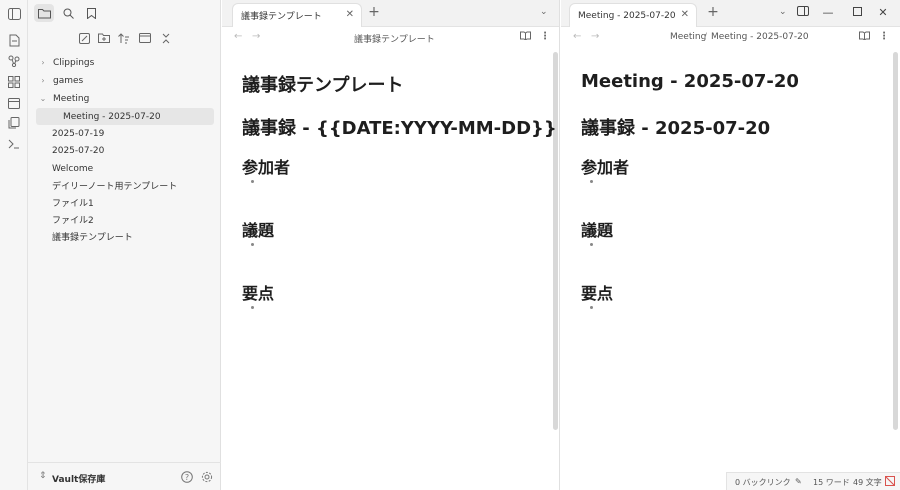 The image size is (900, 490). I want to click on status-bar: 0 バックリンク ✎ 15 ワード 49 文字, so click(813, 481).